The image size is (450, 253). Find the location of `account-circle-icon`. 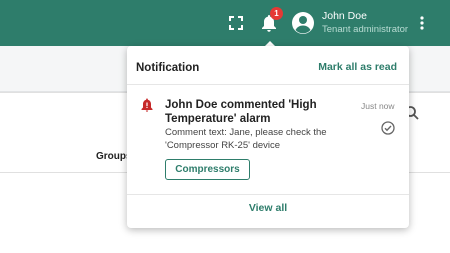

account-circle-icon is located at coordinates (303, 23).